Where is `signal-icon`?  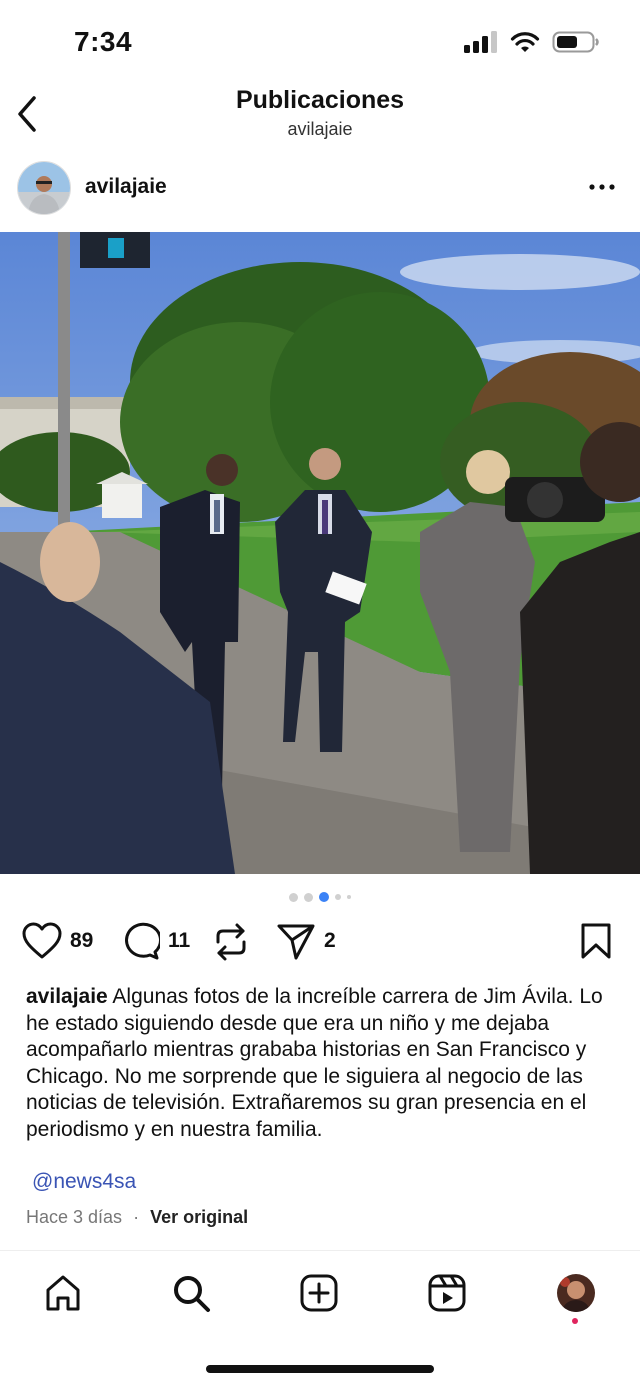
signal-icon is located at coordinates (480, 42).